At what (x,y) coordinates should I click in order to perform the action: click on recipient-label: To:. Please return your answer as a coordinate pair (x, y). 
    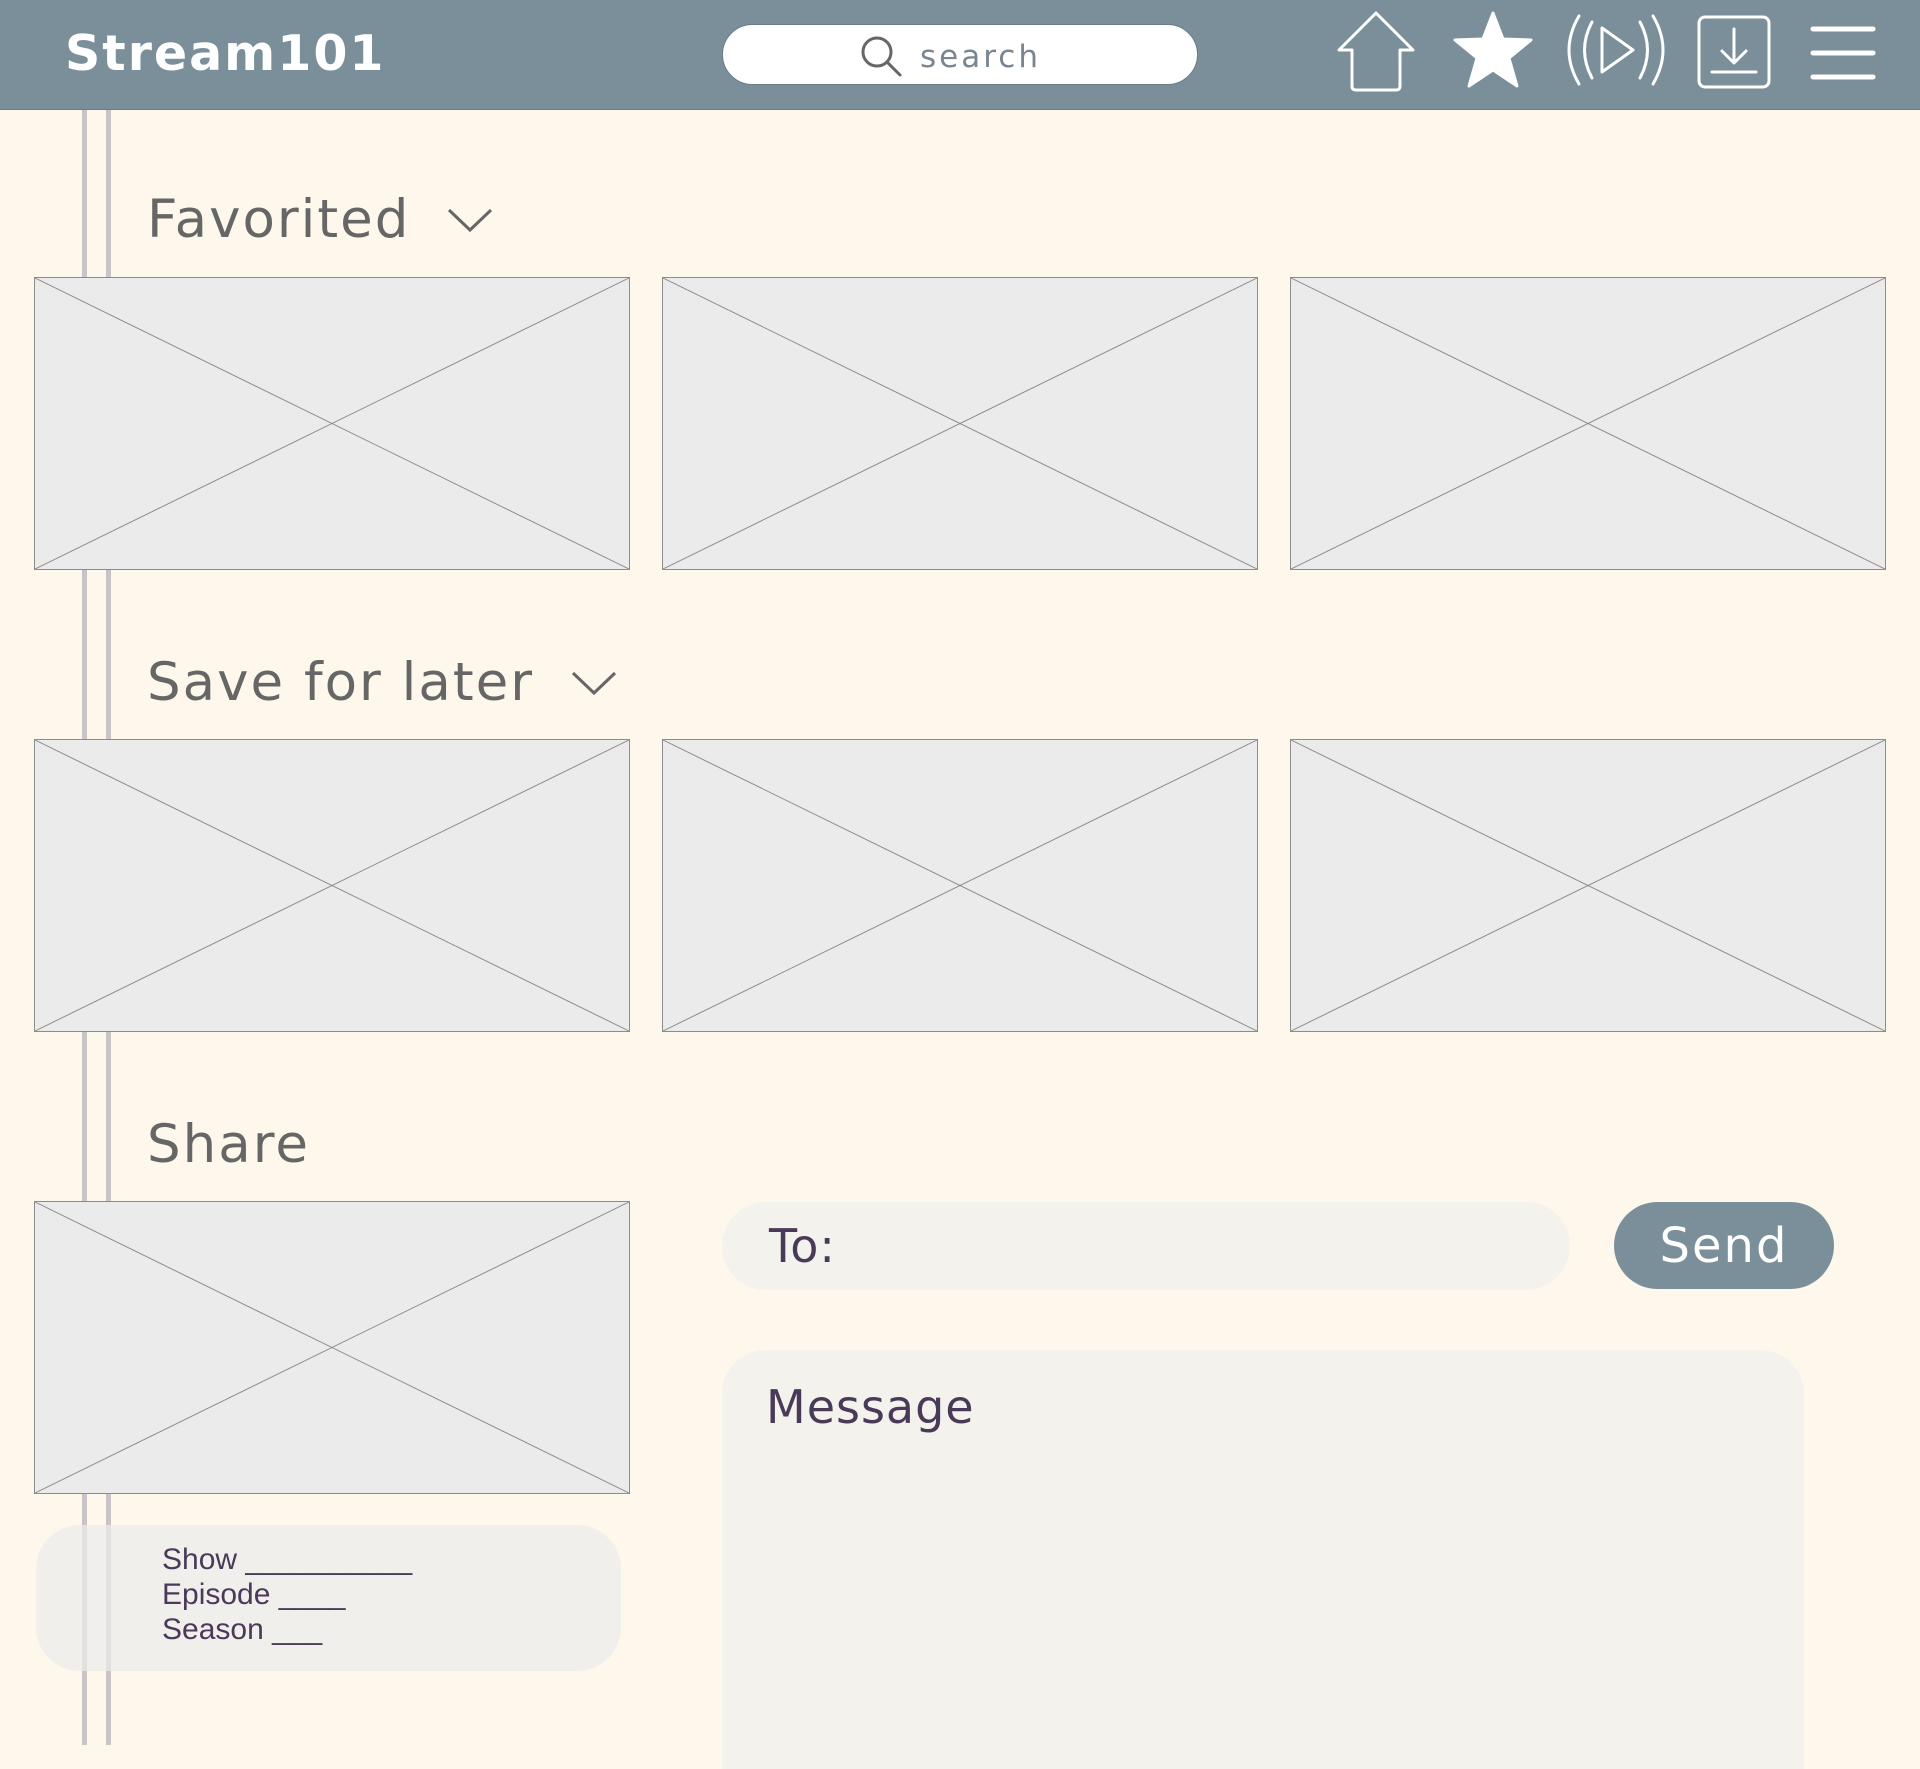
    Looking at the image, I should click on (802, 1246).